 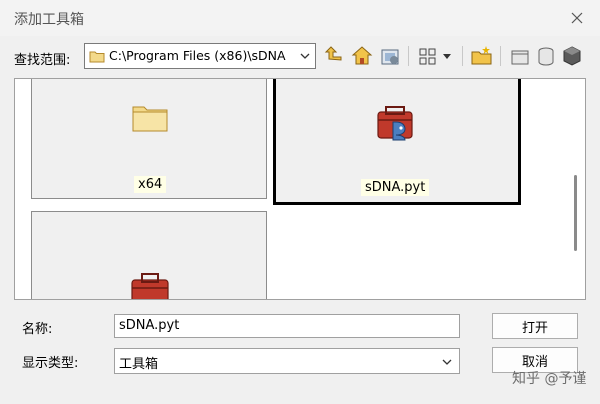 I want to click on caret-down-icon, so click(x=447, y=56).